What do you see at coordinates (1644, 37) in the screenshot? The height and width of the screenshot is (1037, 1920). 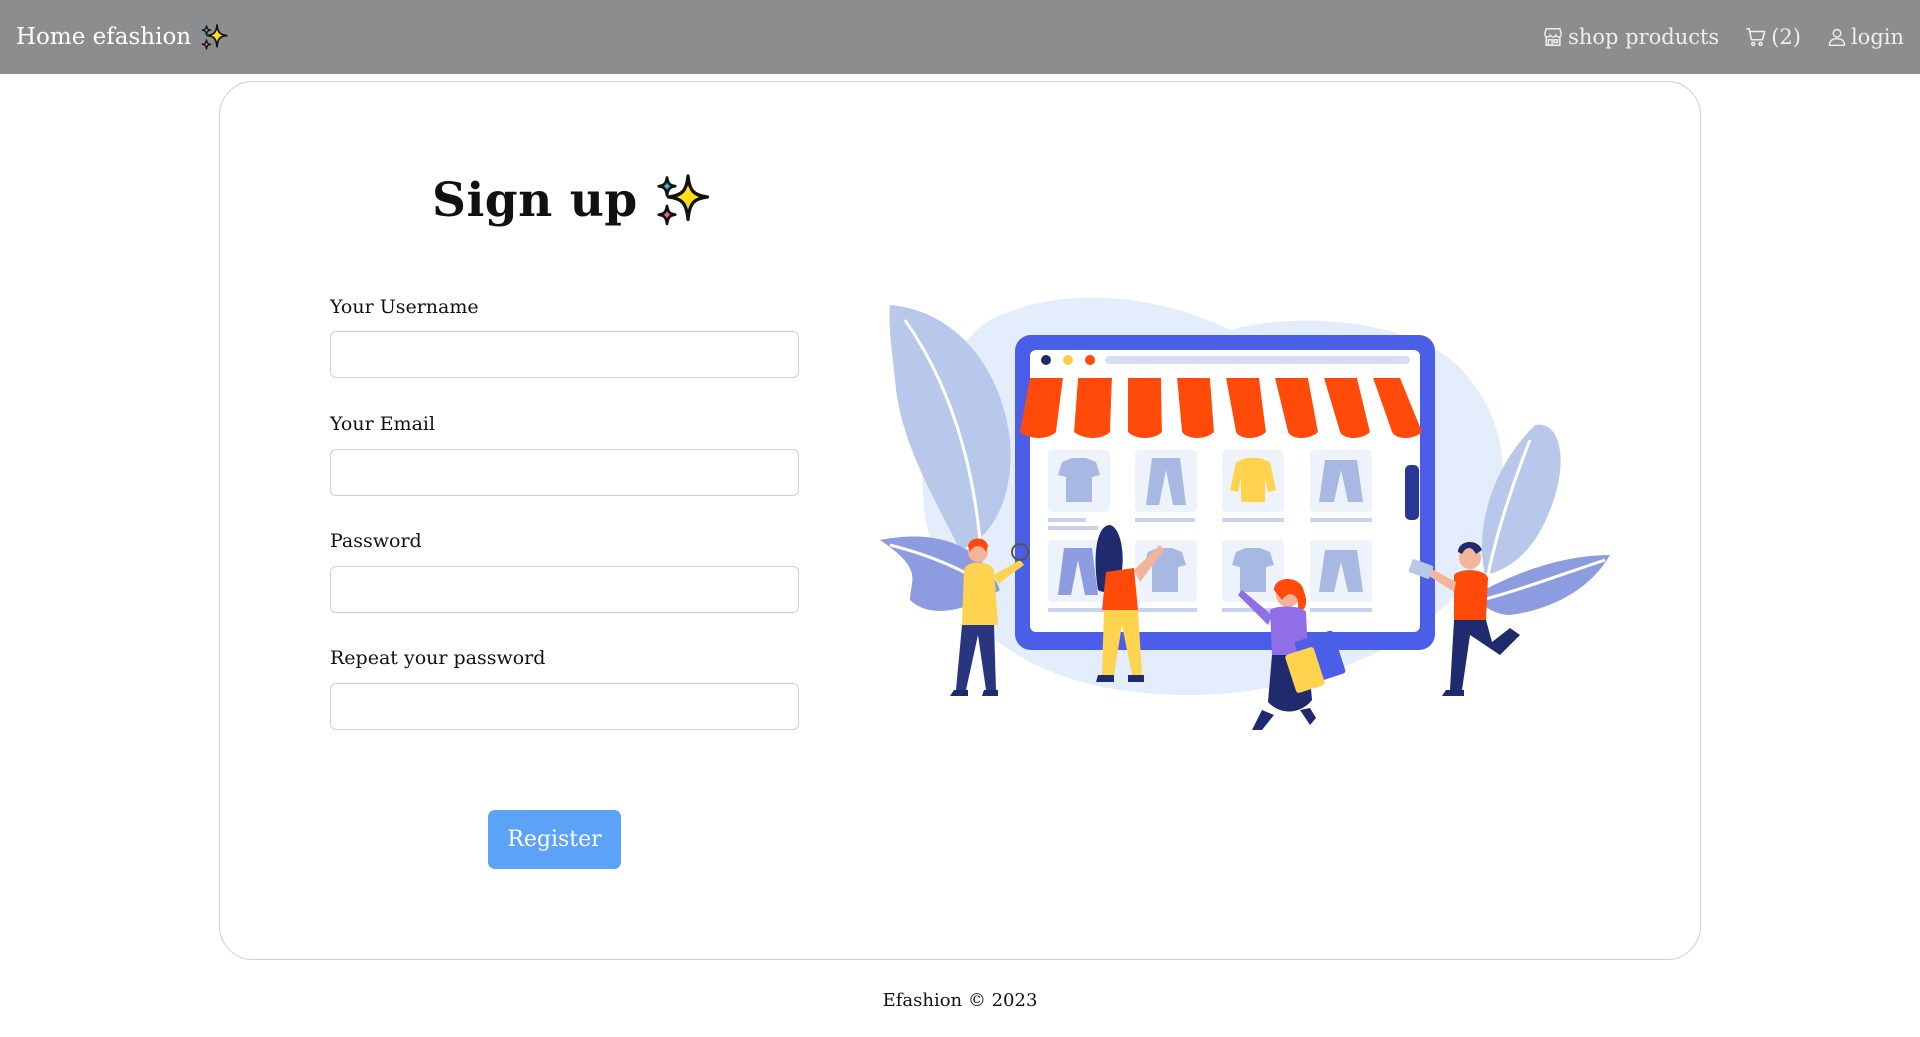 I see `shop-products-label: shop products` at bounding box center [1644, 37].